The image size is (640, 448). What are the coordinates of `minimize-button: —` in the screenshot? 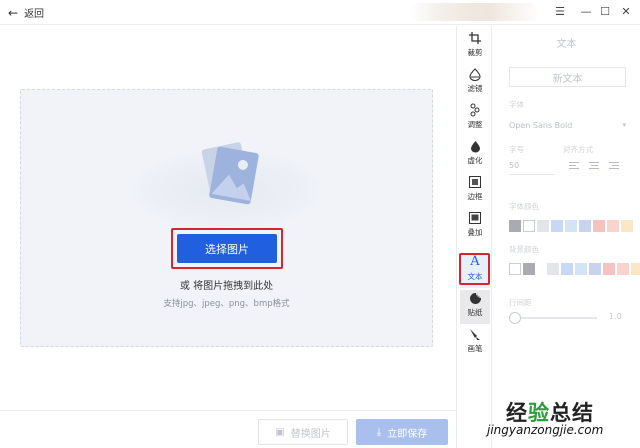 It's located at (586, 12).